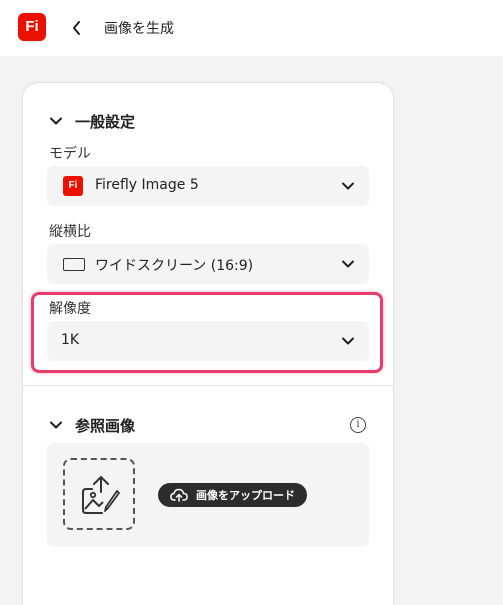 This screenshot has width=503, height=605. What do you see at coordinates (105, 121) in the screenshot?
I see `general-settings-title: 一般設定` at bounding box center [105, 121].